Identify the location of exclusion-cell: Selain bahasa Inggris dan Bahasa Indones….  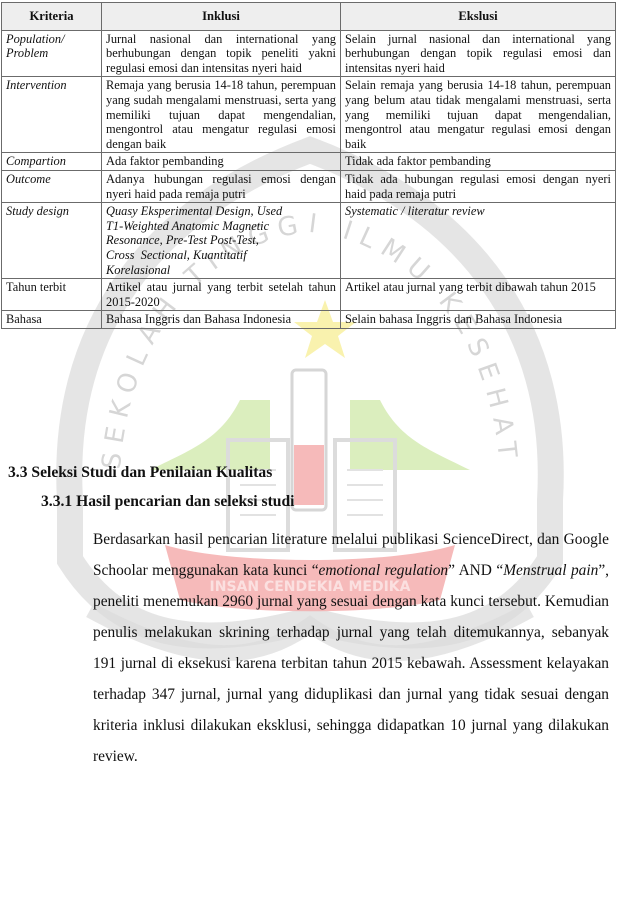
(478, 319).